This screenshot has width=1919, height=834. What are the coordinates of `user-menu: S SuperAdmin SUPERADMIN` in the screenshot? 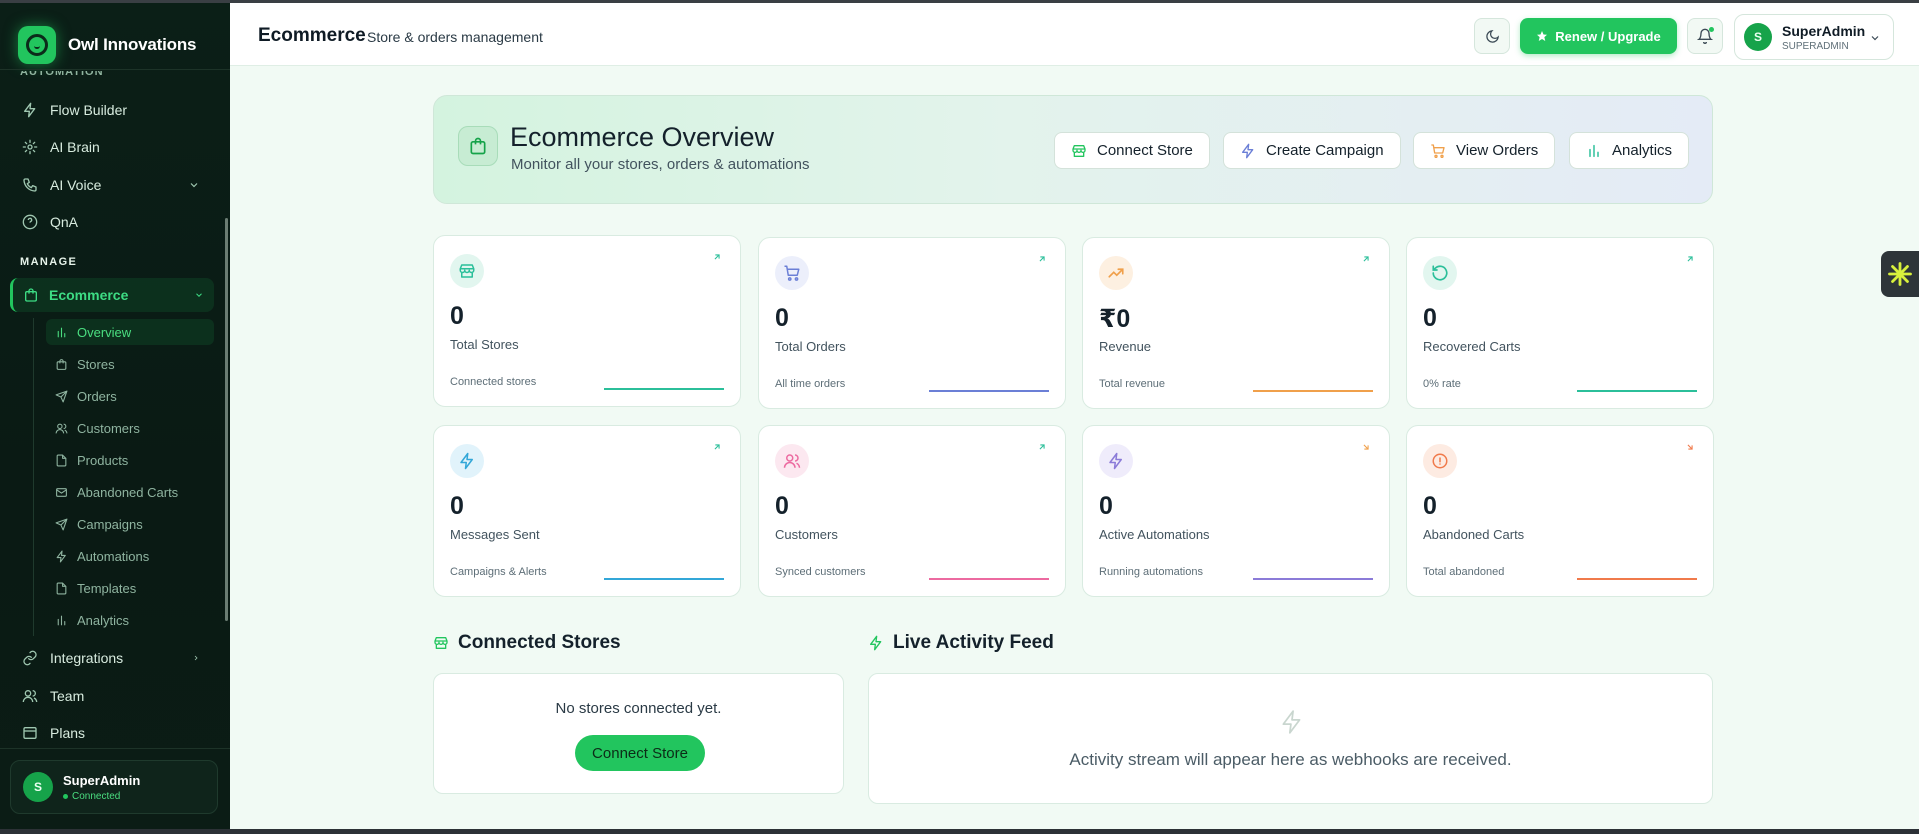 It's located at (1814, 37).